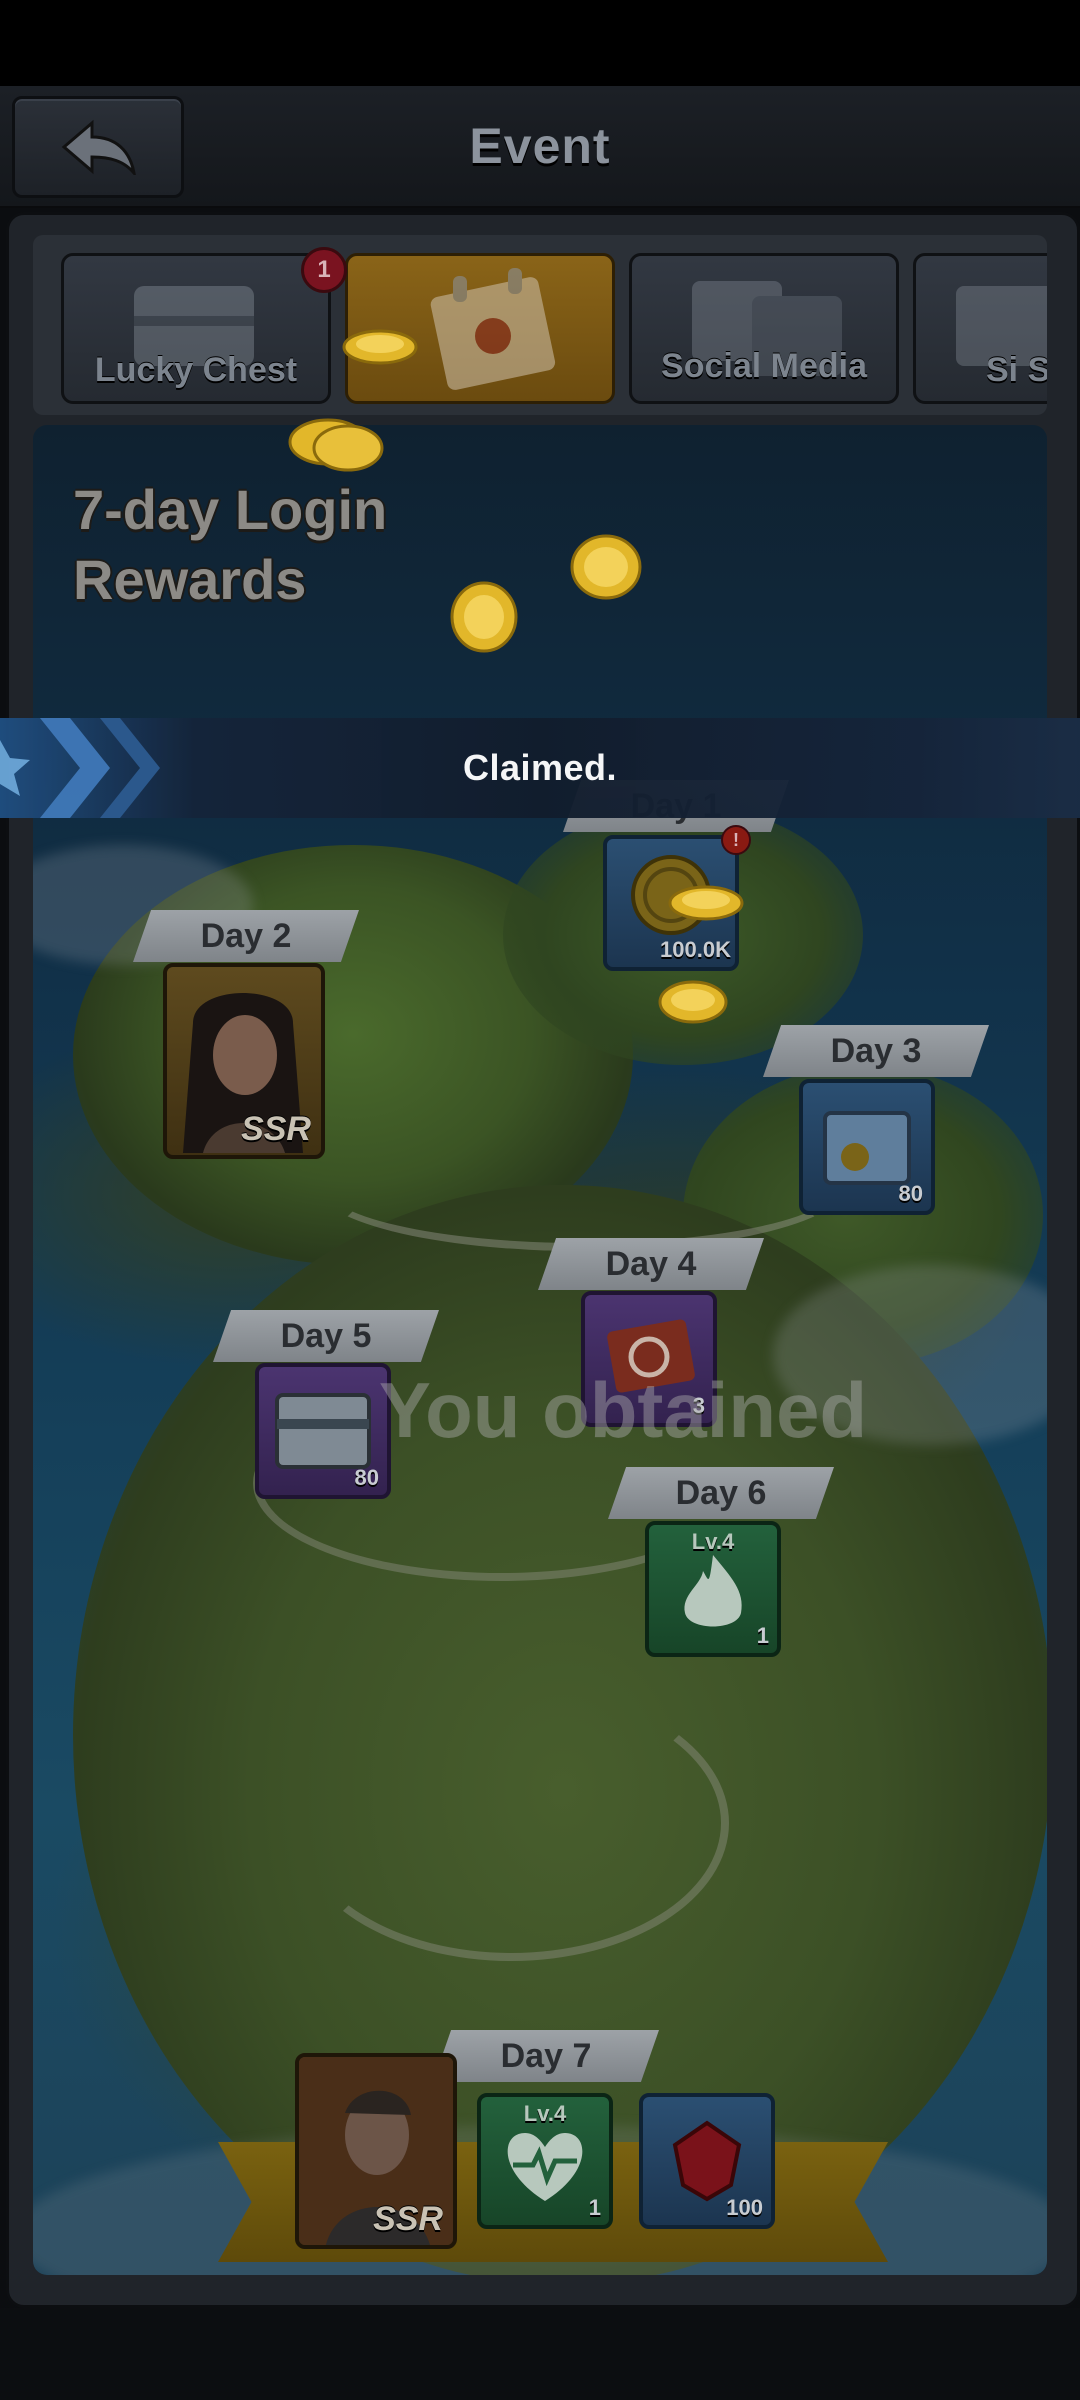 This screenshot has height=2400, width=1080. What do you see at coordinates (594, 2207) in the screenshot?
I see `day-7-skill-qty: 1` at bounding box center [594, 2207].